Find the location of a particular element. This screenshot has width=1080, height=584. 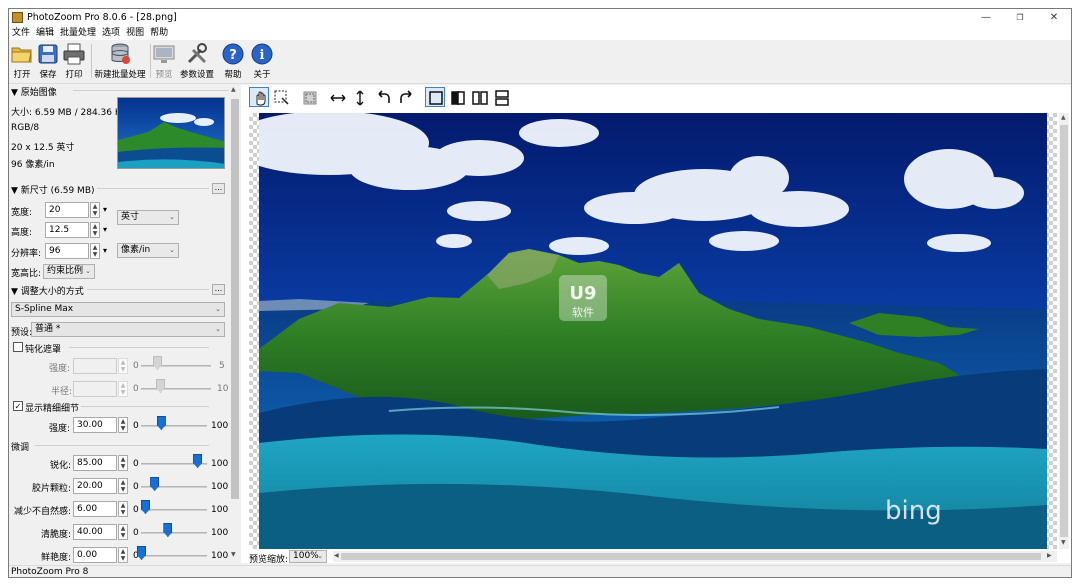

unsharp-strength-slider-track is located at coordinates (176, 366).